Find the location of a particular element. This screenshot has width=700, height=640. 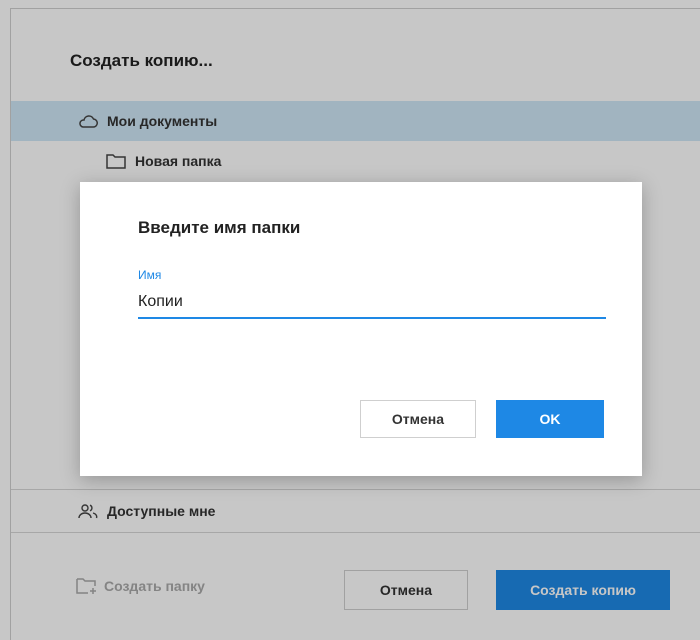

folder-name-input is located at coordinates (372, 303).